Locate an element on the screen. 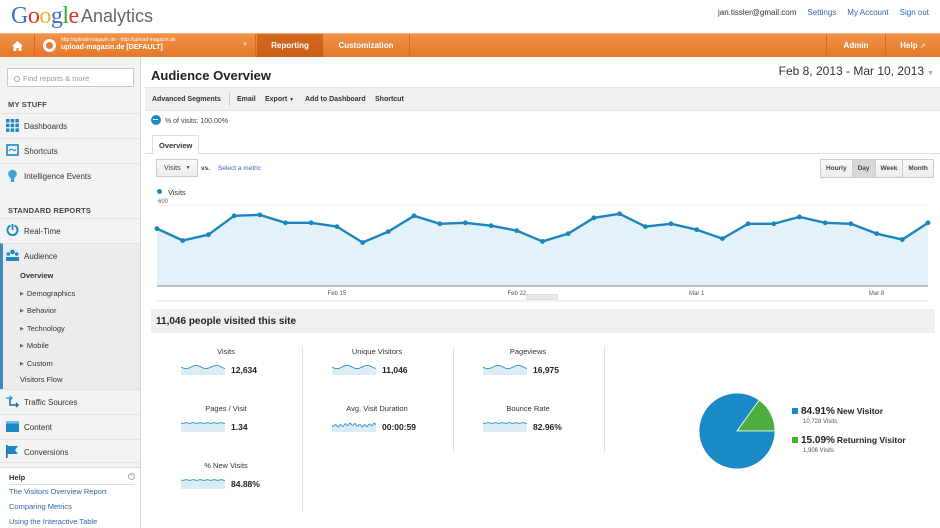 The height and width of the screenshot is (528, 940). metric-pages-per-visit: Pages / Visit 1.34 is located at coordinates (226, 430).